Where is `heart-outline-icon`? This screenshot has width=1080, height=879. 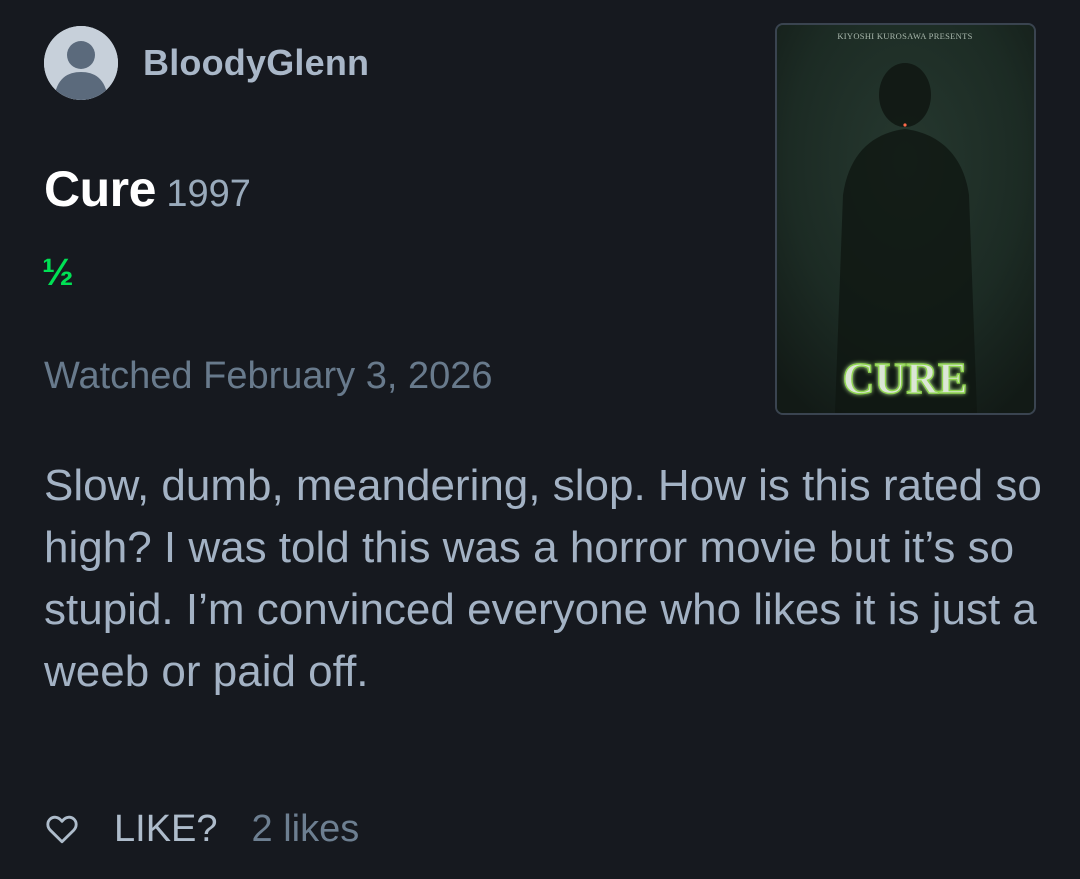
heart-outline-icon is located at coordinates (62, 829).